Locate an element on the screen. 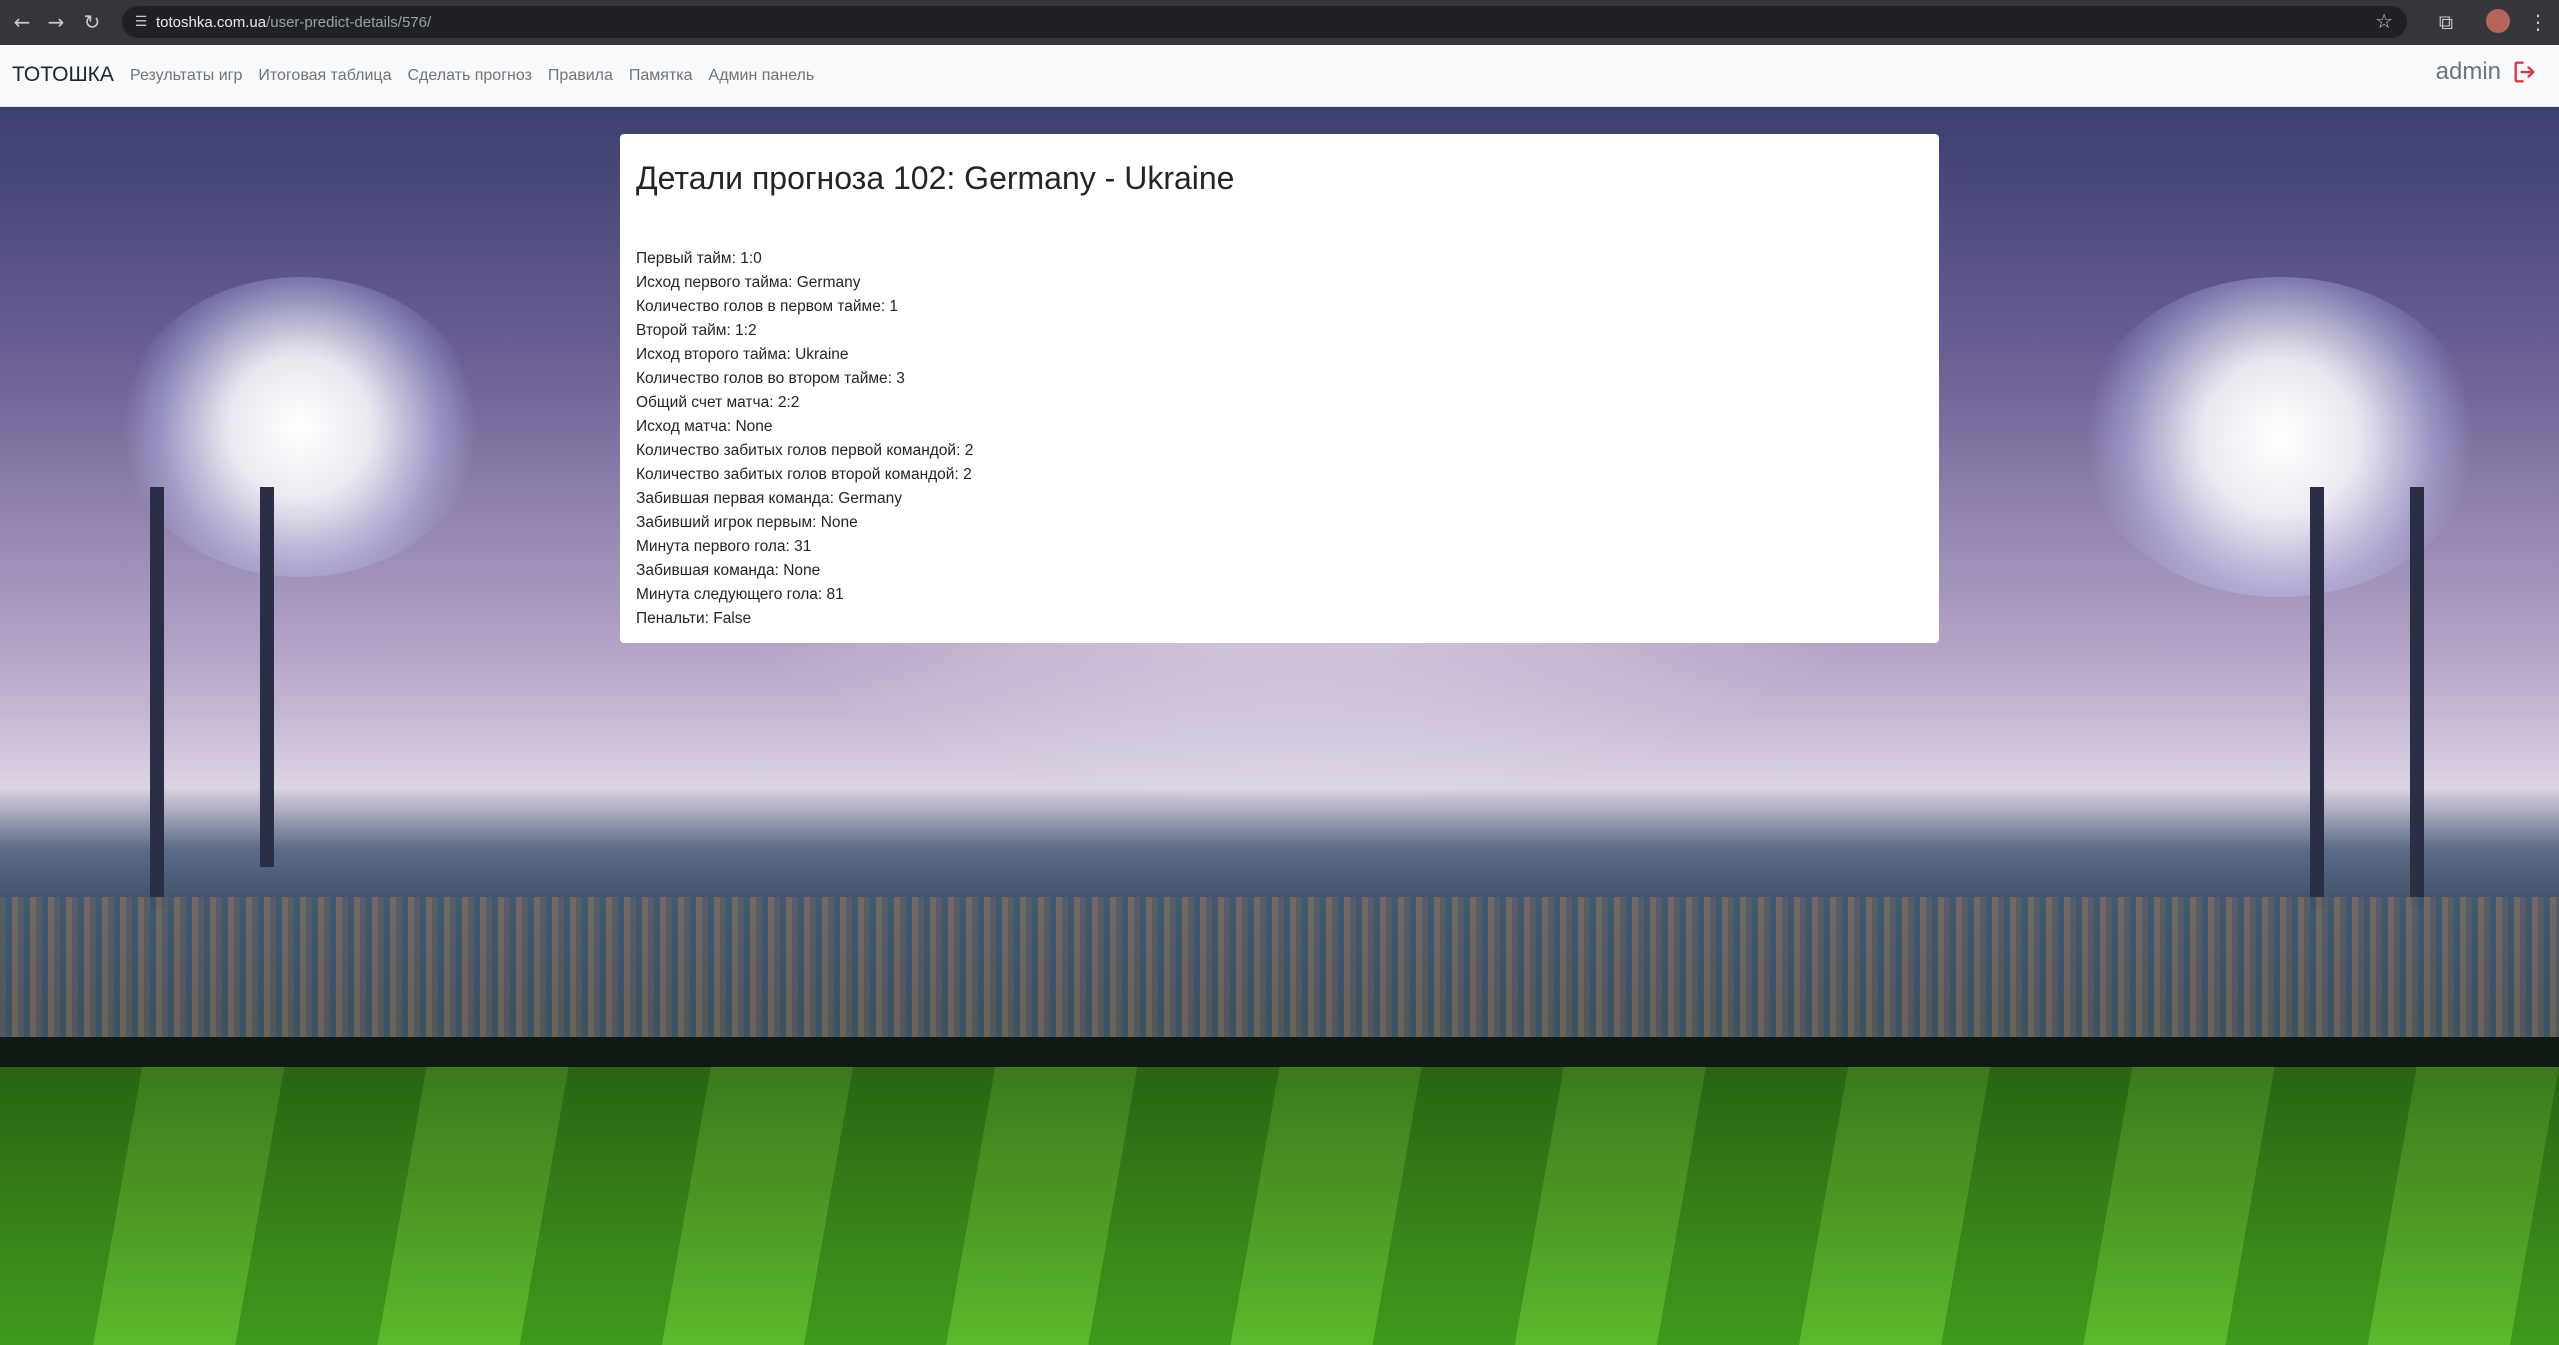  arrow-left-icon: ← is located at coordinates (22, 22).